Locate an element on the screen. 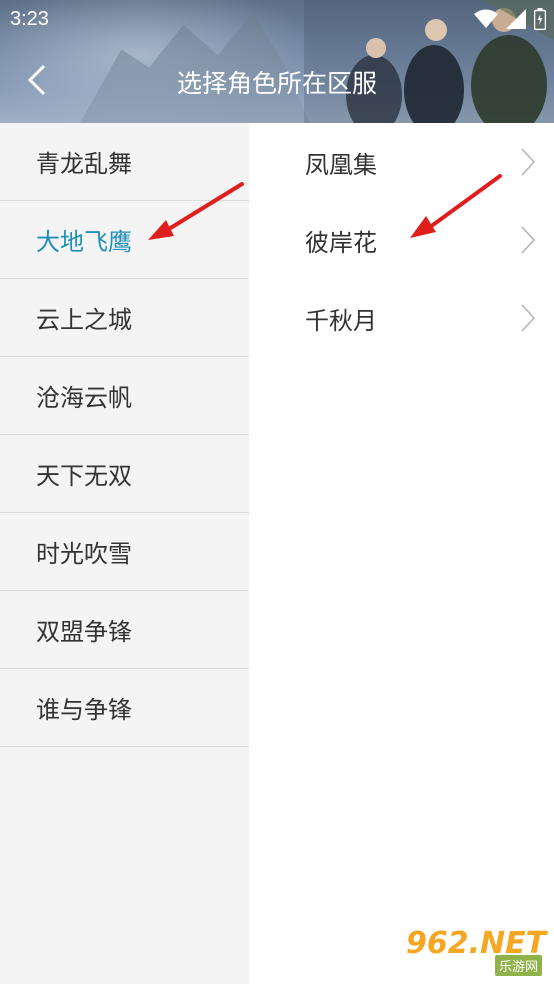  server-group-item: 双盟争锋 is located at coordinates (124, 630).